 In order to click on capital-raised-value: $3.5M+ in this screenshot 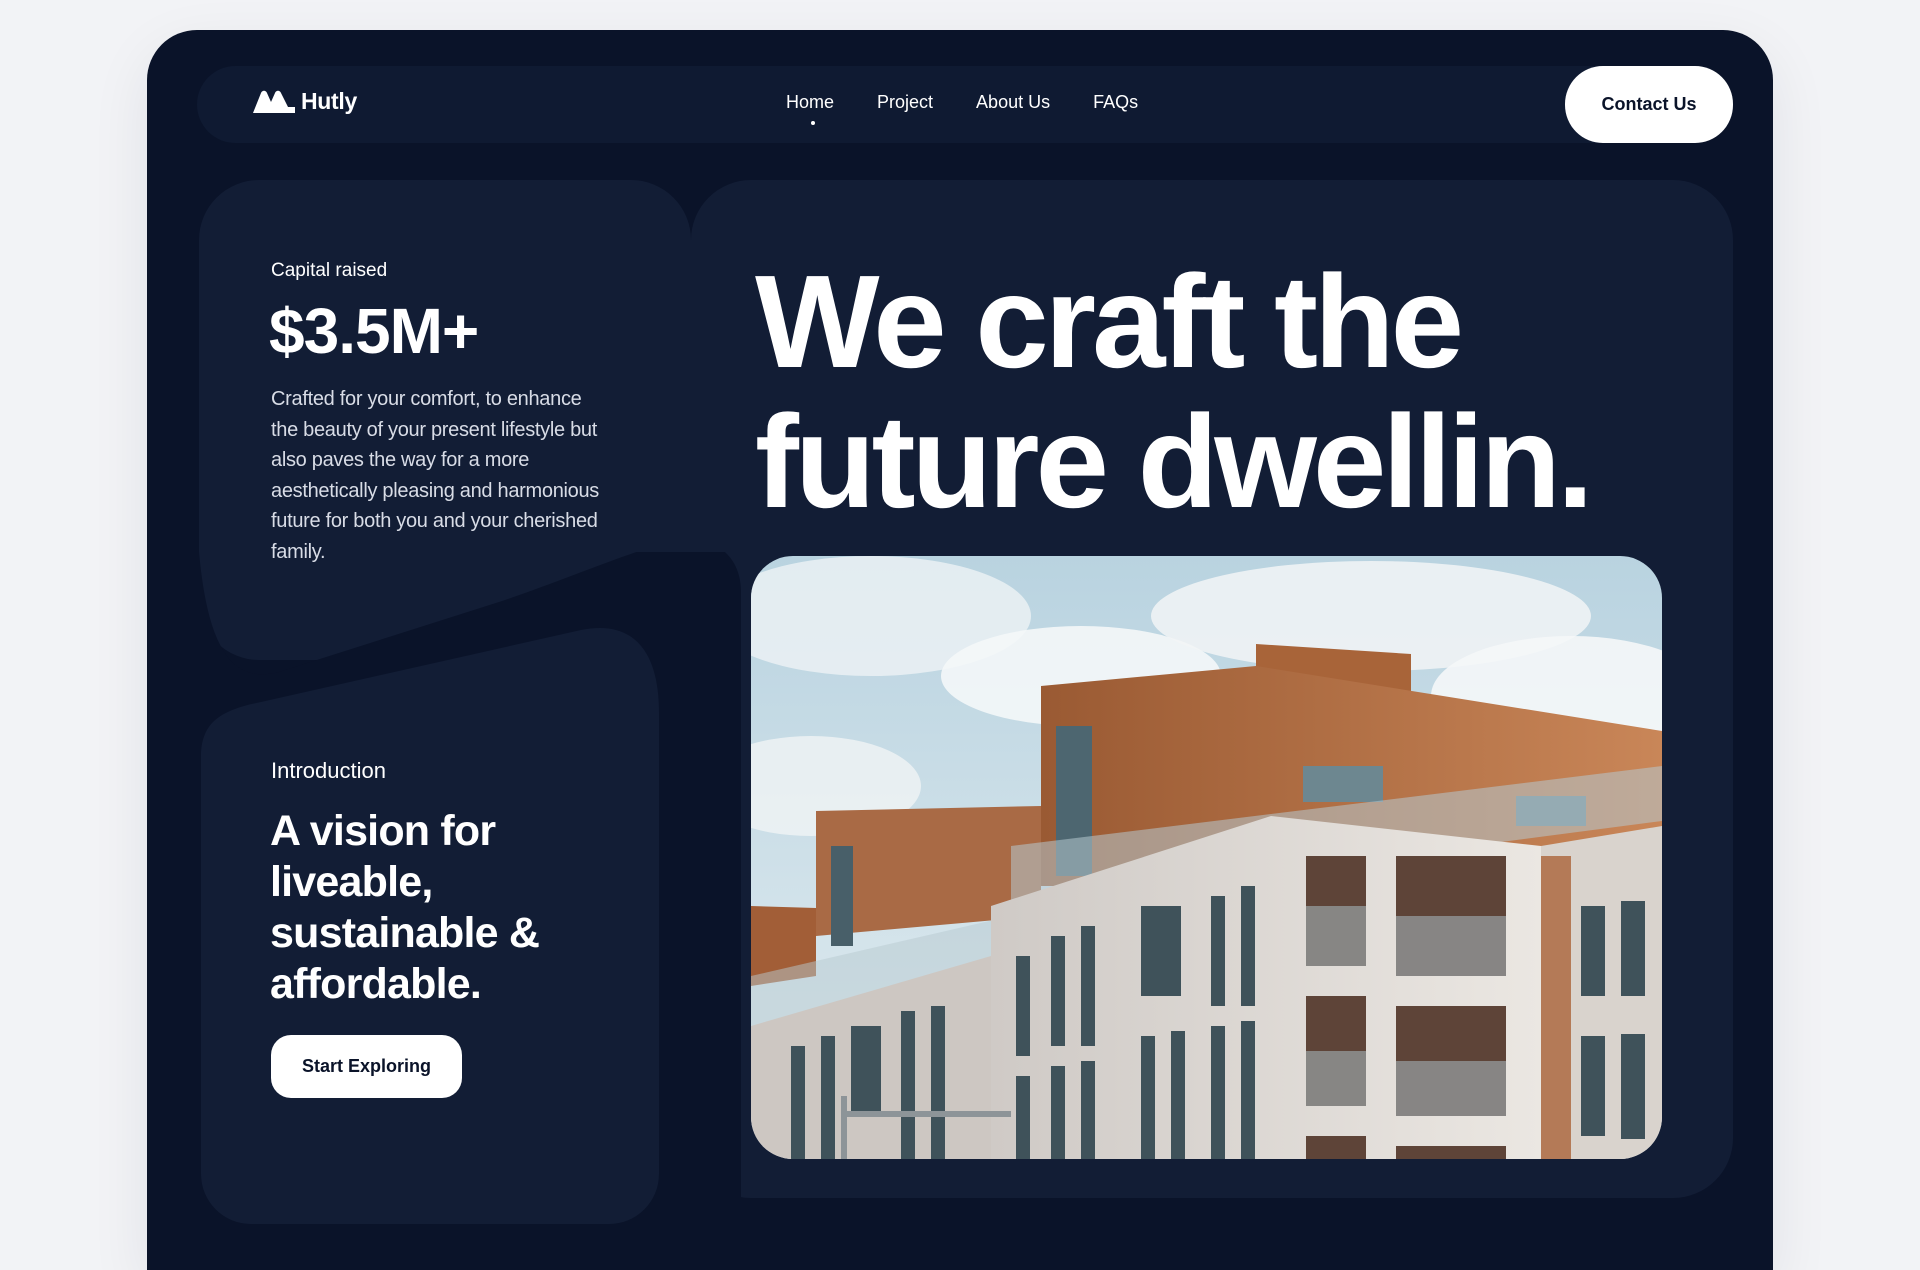, I will do `click(374, 331)`.